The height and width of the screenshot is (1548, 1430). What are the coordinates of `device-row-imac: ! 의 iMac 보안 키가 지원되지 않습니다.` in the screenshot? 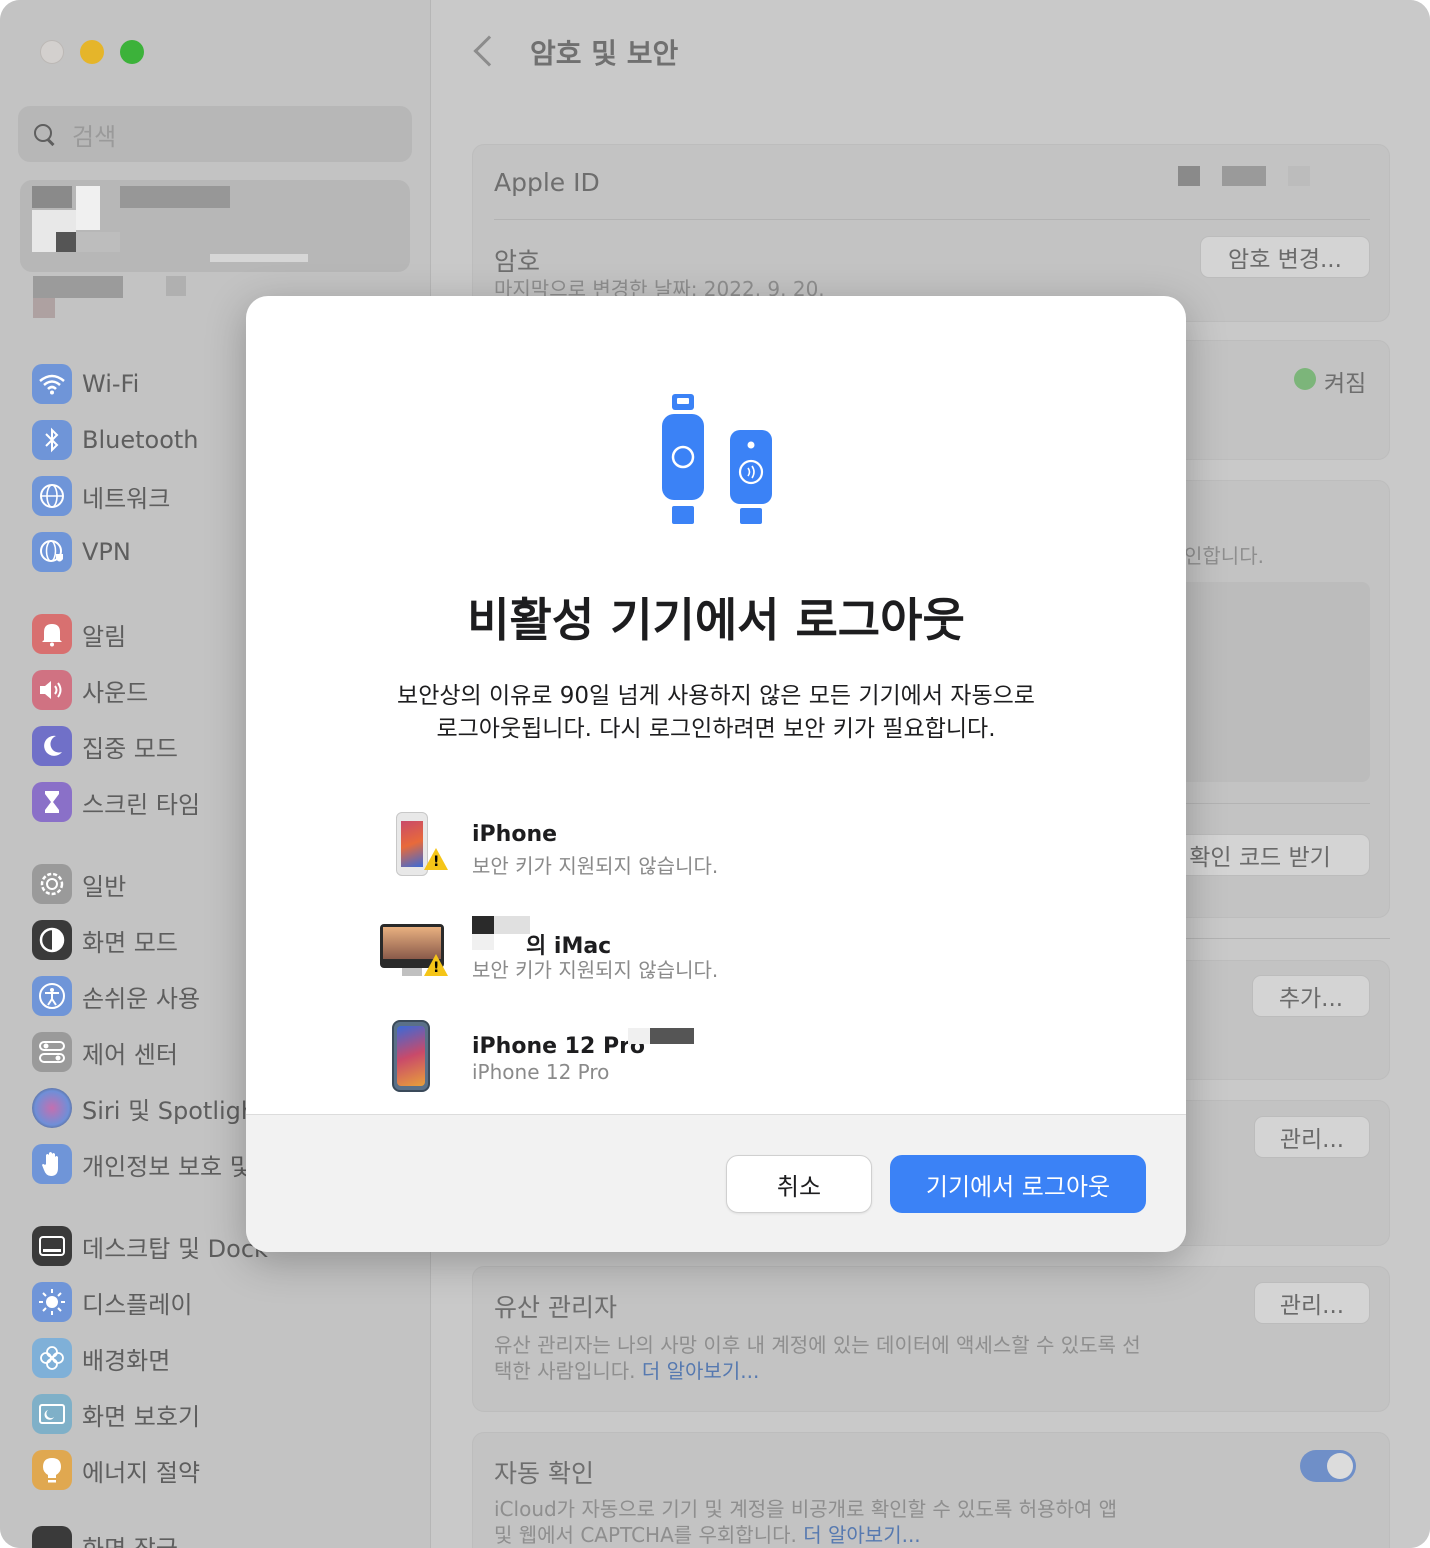 It's located at (626, 956).